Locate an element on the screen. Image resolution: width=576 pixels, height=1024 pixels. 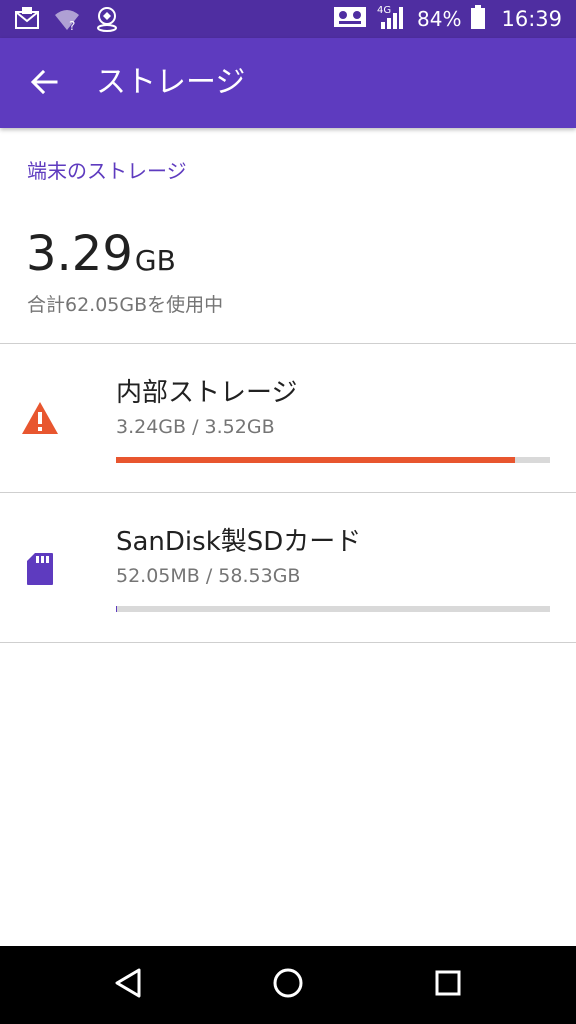
warning-icon is located at coordinates (40, 418).